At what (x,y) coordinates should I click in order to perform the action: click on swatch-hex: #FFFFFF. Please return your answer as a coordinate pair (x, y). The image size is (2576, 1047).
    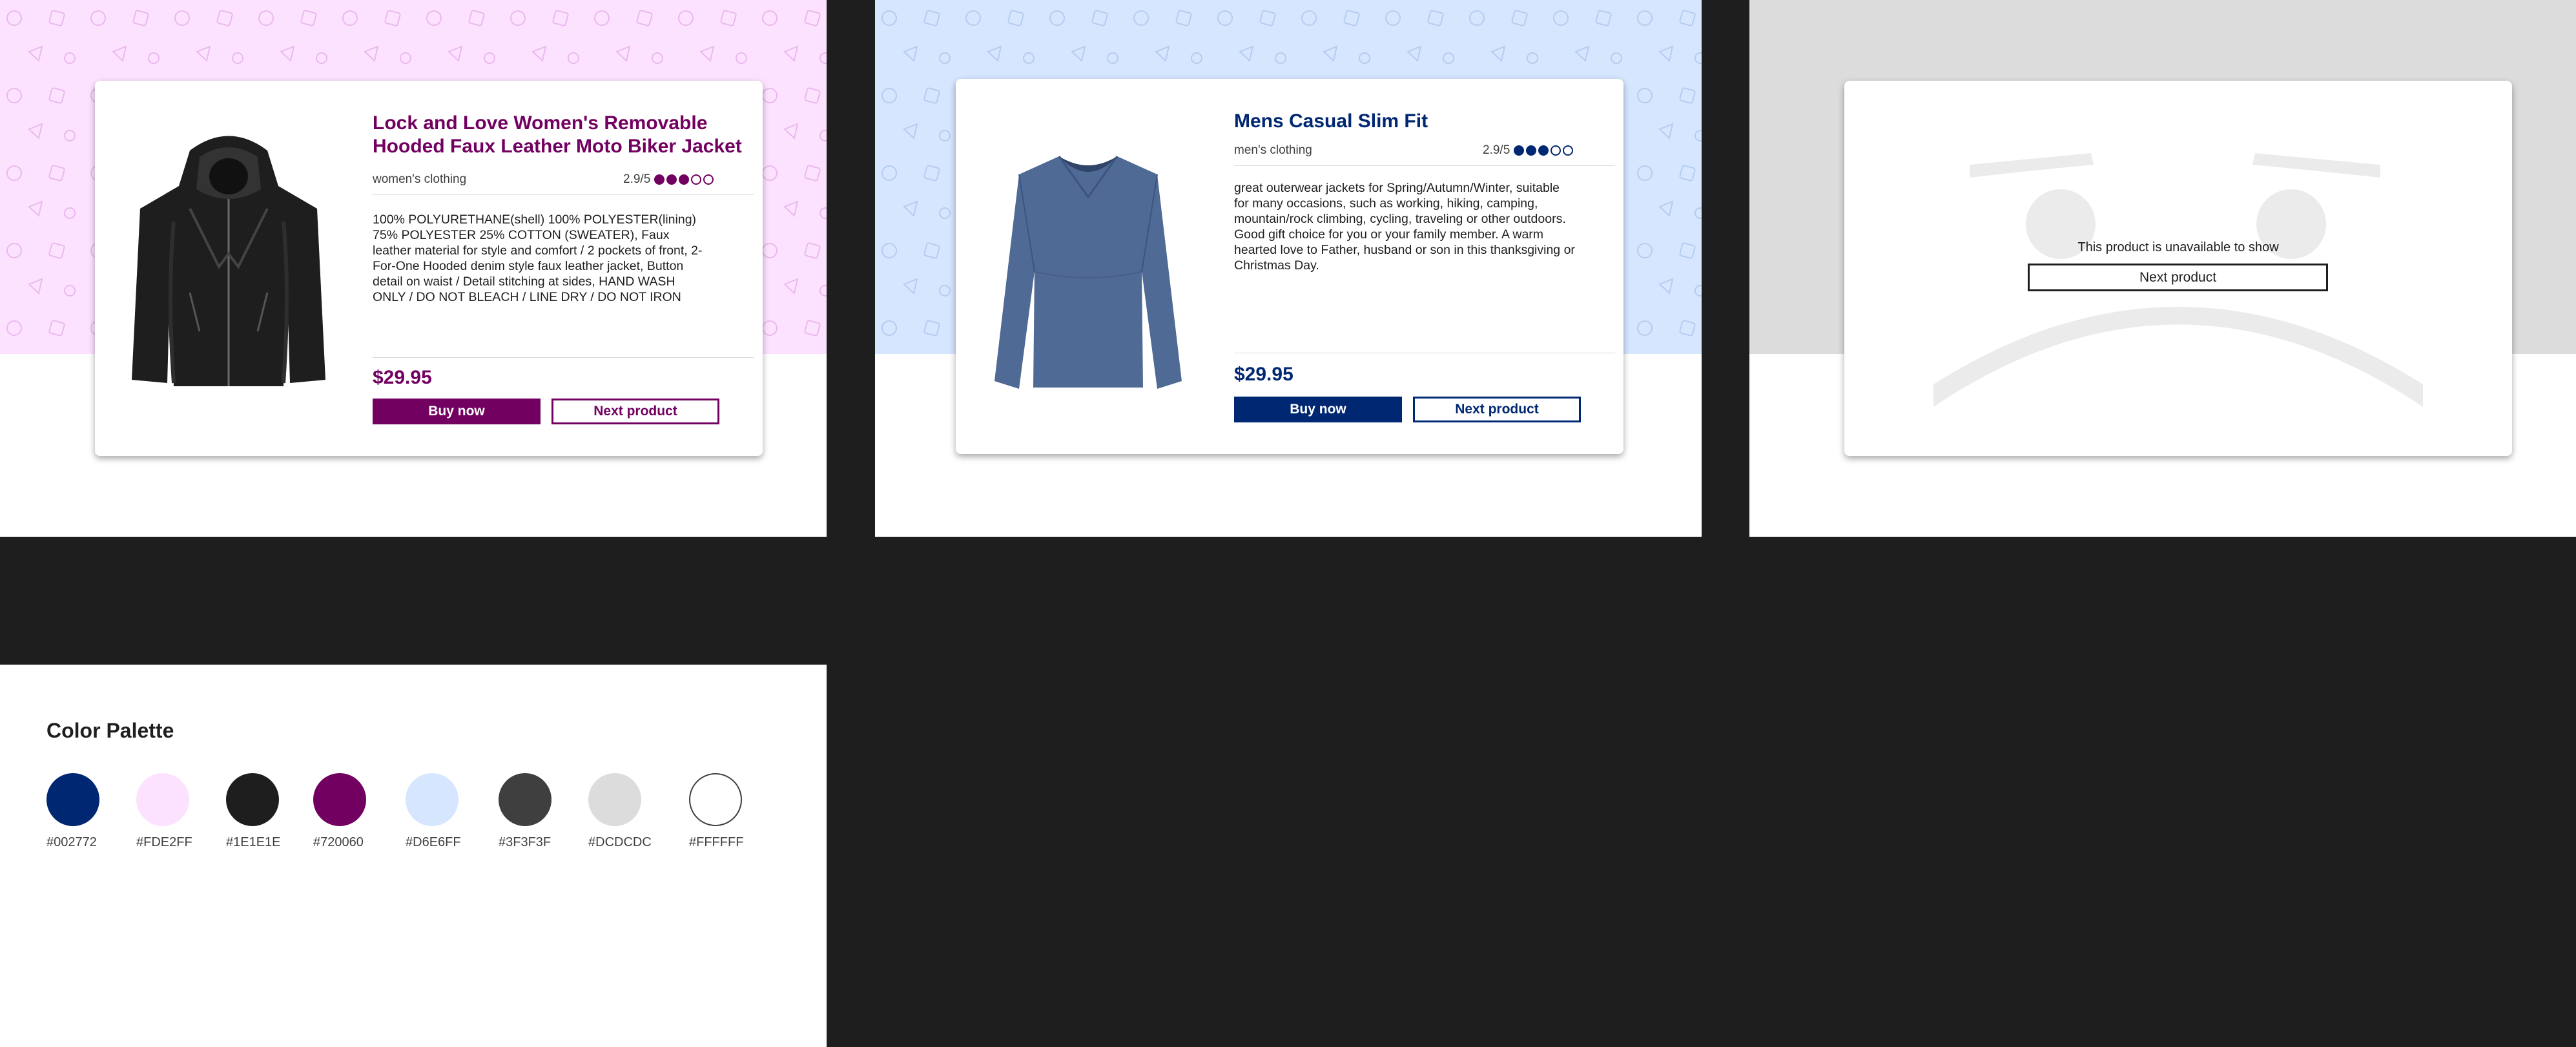
    Looking at the image, I should click on (716, 842).